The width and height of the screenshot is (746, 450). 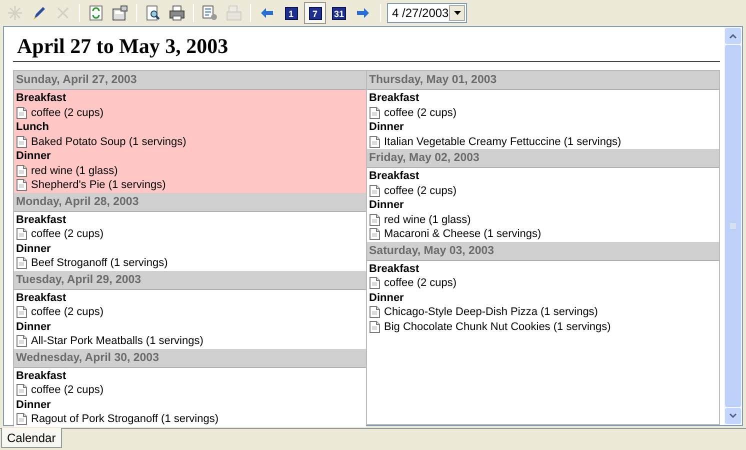 What do you see at coordinates (96, 13) in the screenshot?
I see `refresh-icon` at bounding box center [96, 13].